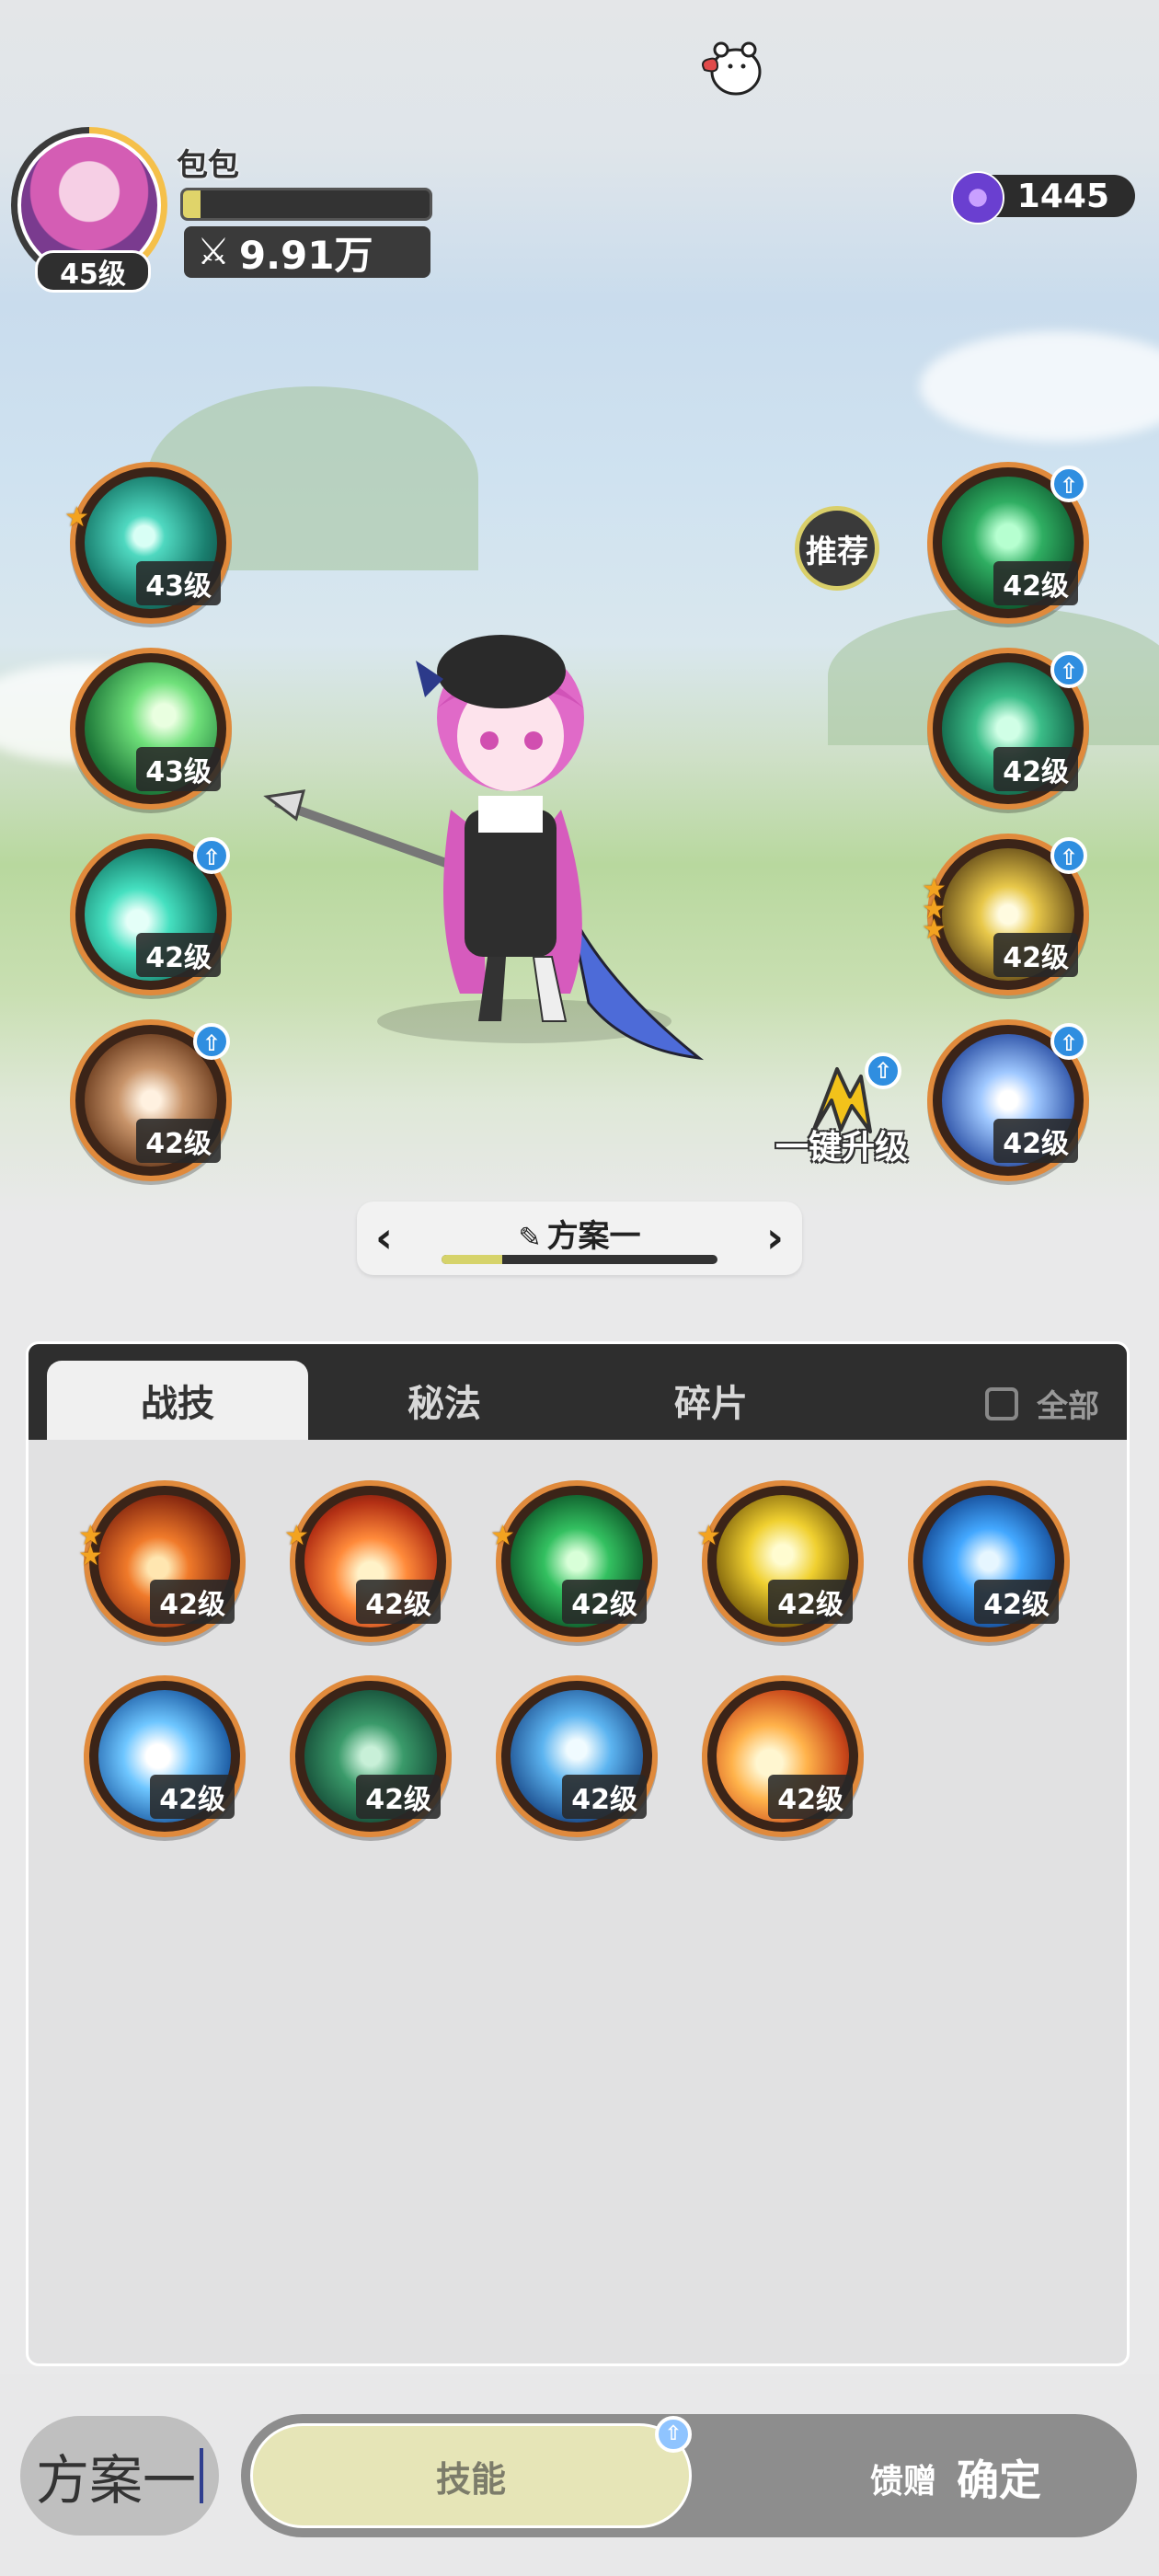 This screenshot has height=2576, width=1159. Describe the element at coordinates (213, 252) in the screenshot. I see `crossed-swords-icon: ⚔` at that location.